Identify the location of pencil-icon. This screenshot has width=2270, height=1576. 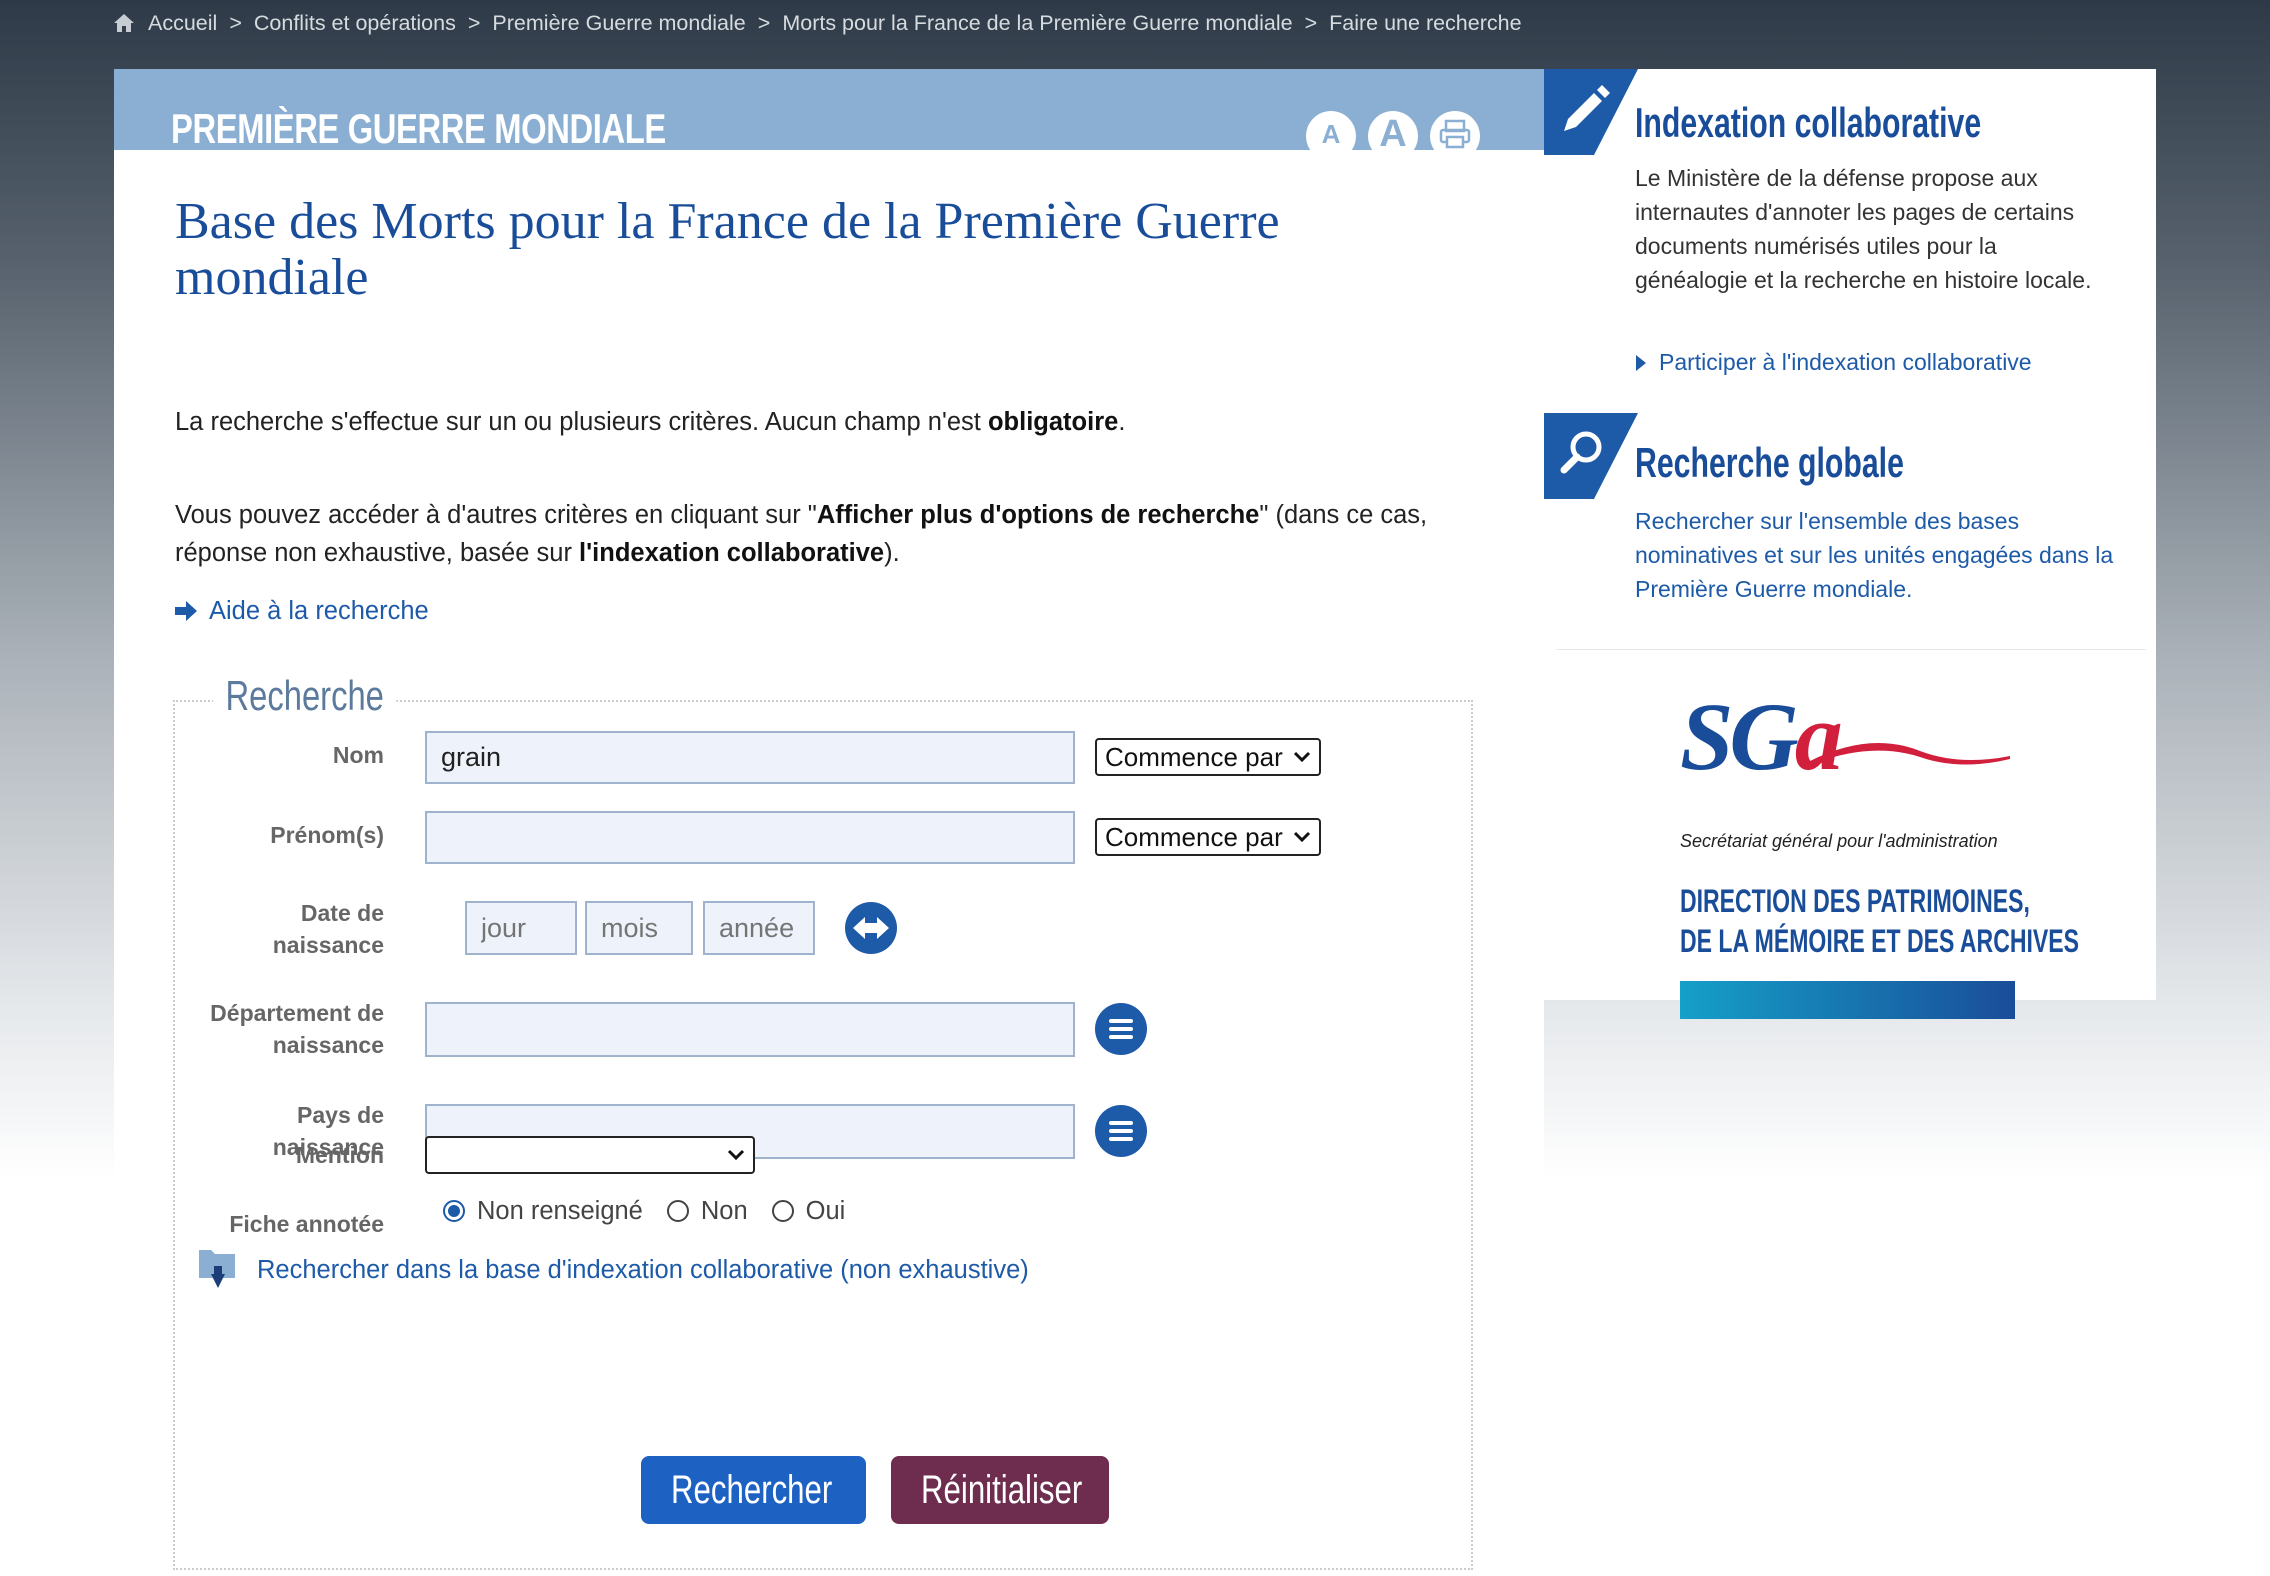
(1591, 112).